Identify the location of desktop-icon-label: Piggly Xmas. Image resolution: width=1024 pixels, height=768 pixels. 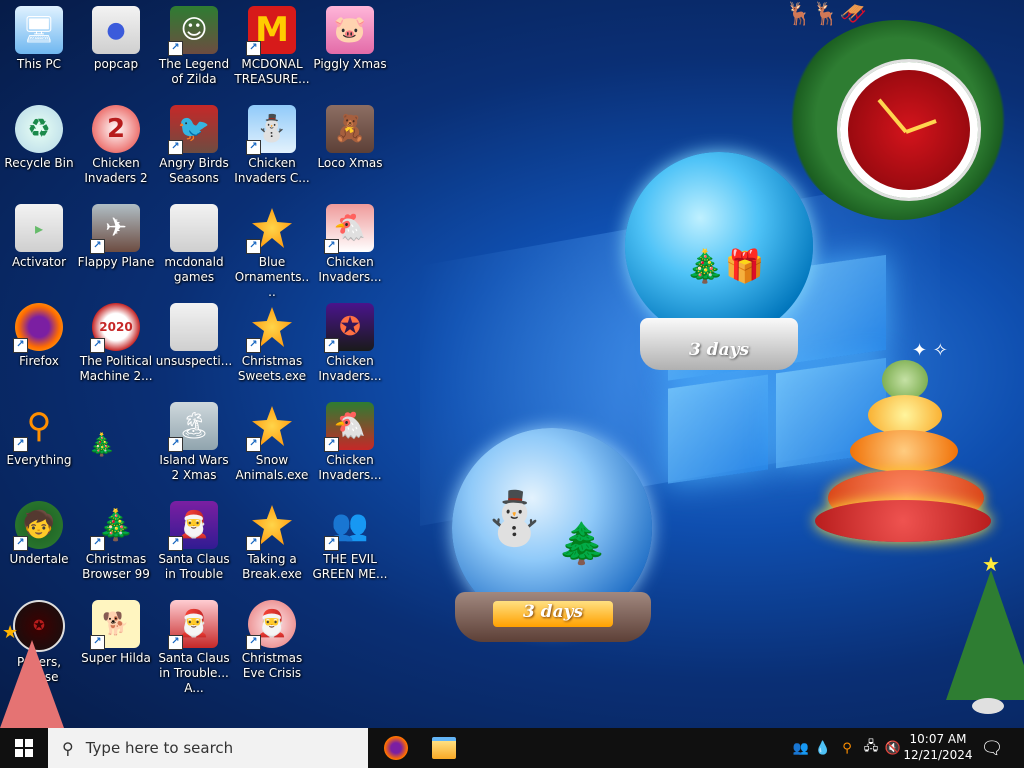
(350, 64).